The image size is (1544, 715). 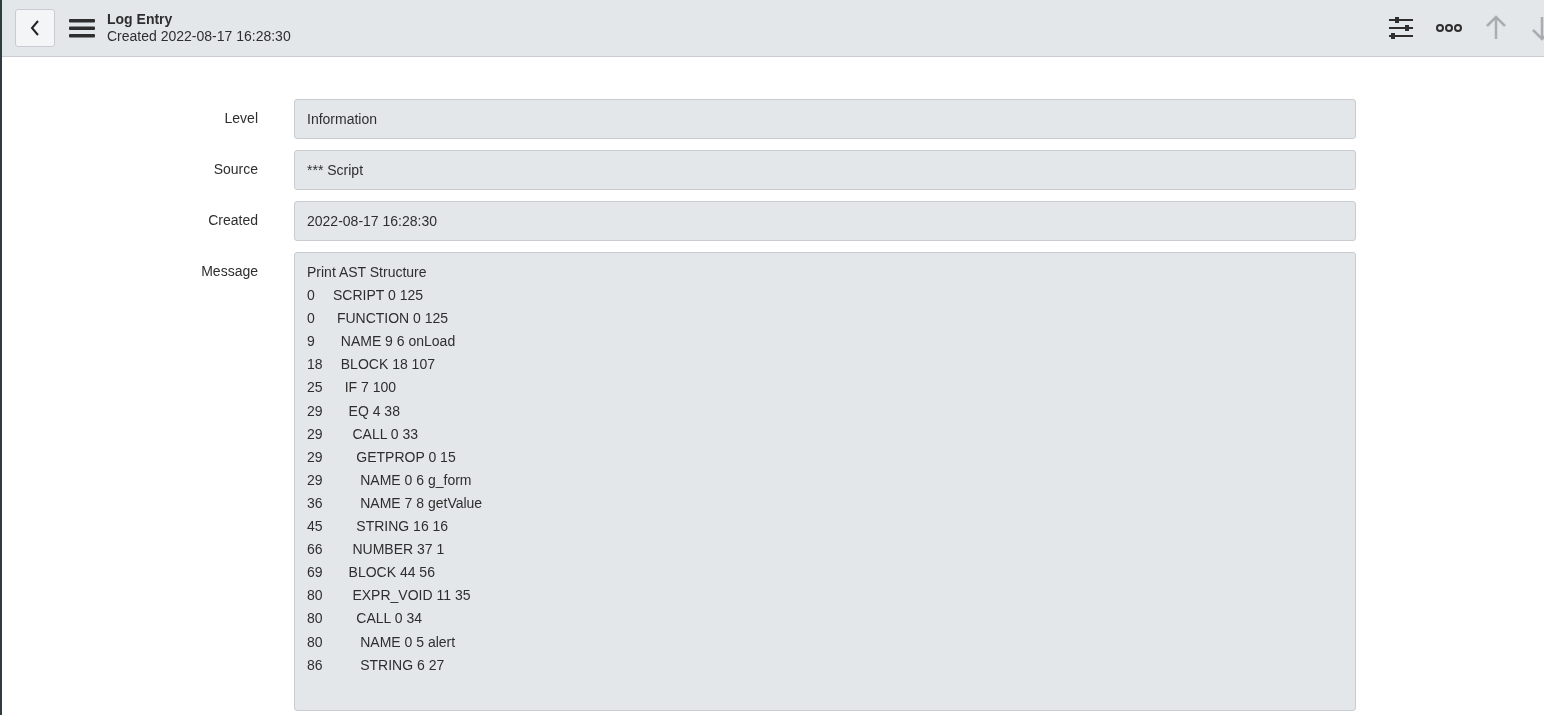 What do you see at coordinates (825, 170) in the screenshot?
I see `read-only-field: *** Script` at bounding box center [825, 170].